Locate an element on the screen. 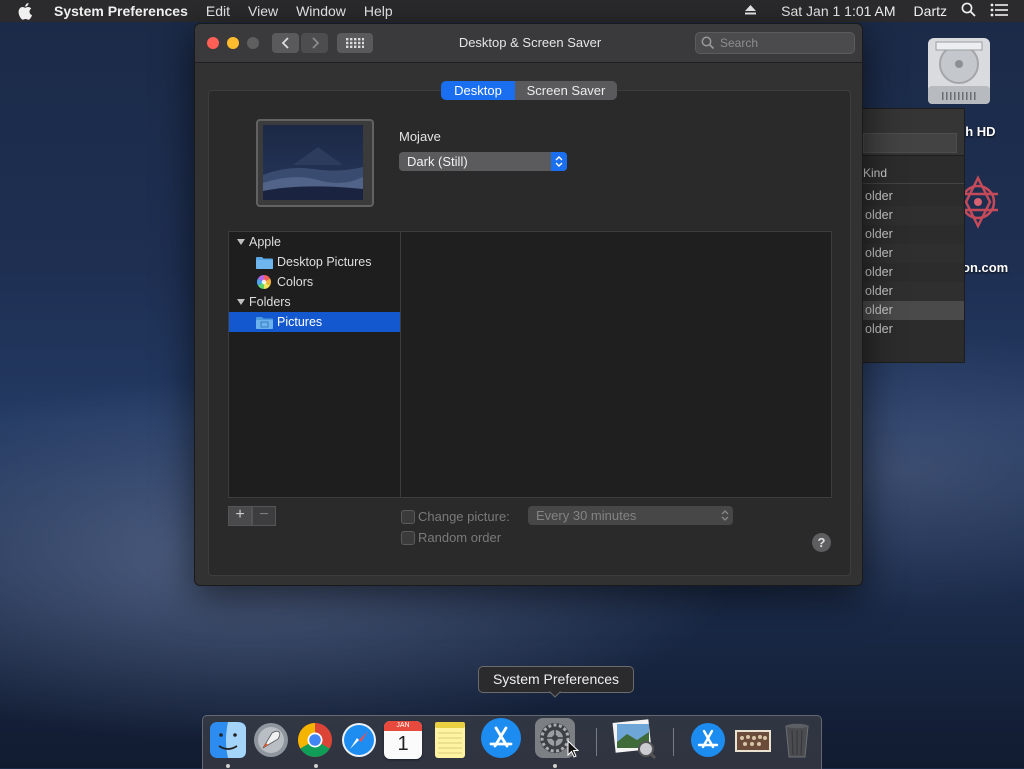  finder-search-field is located at coordinates (910, 143).